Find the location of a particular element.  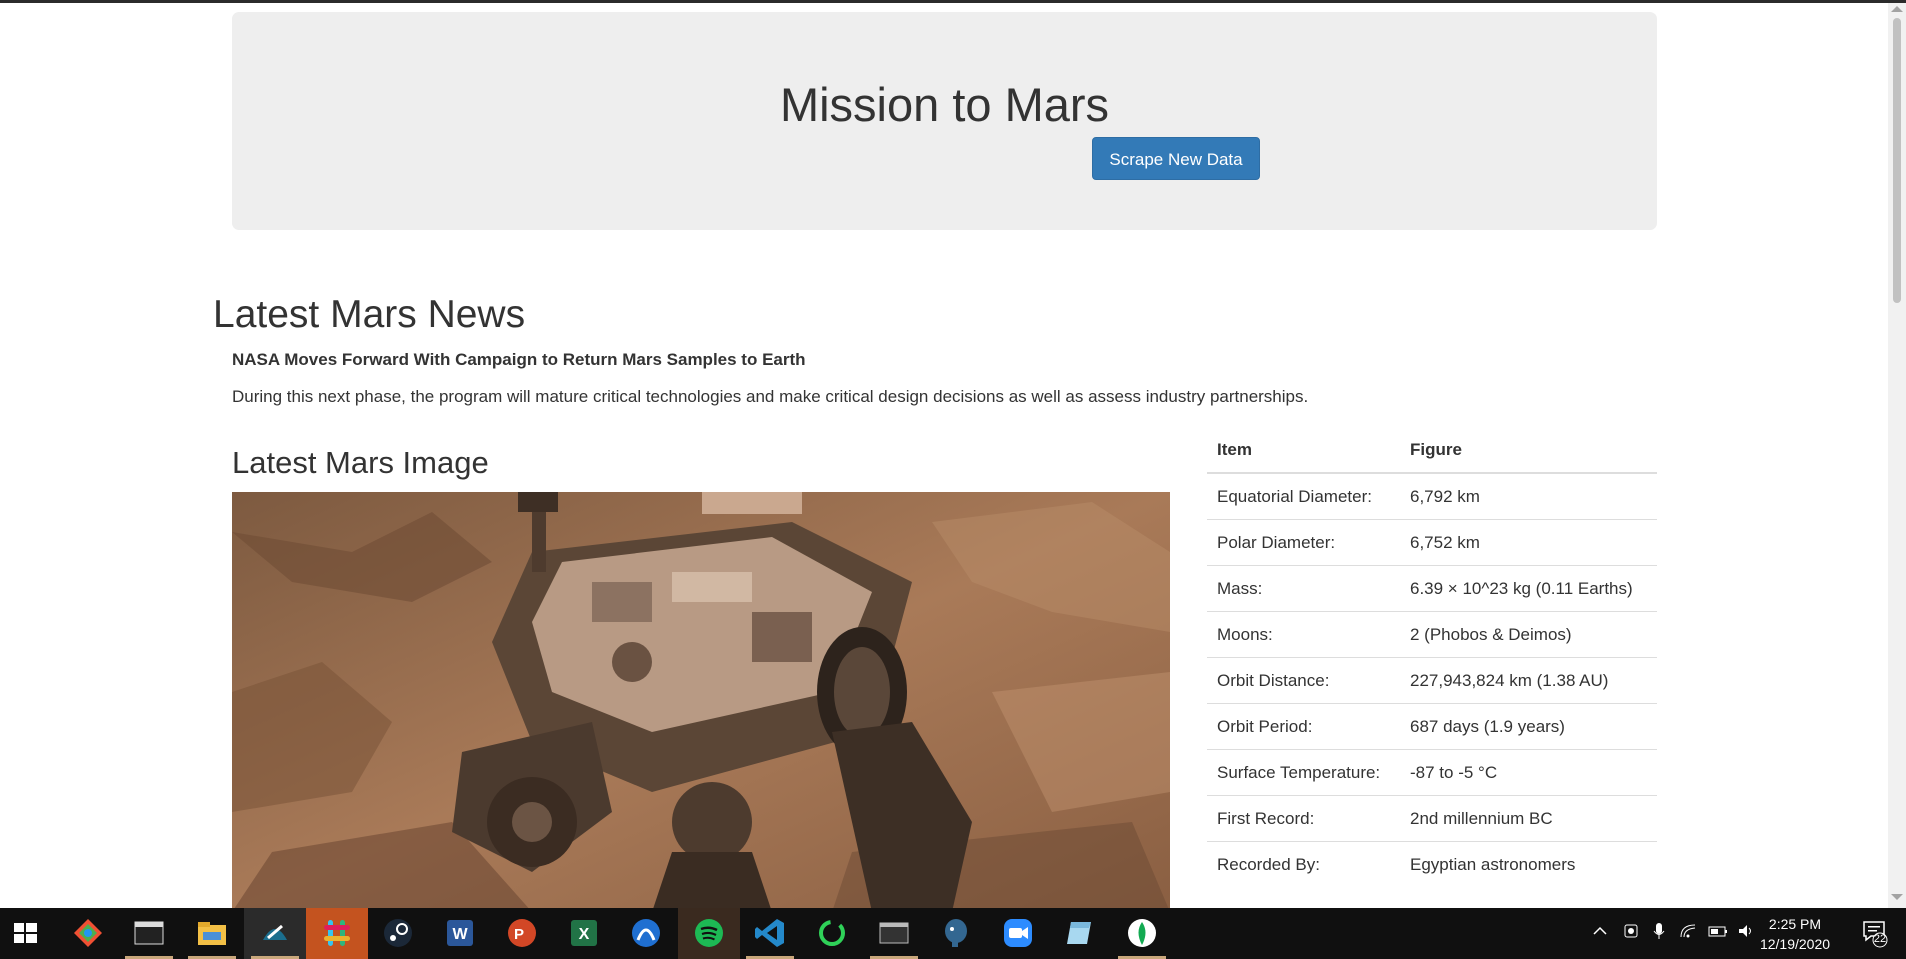

microphone-icon is located at coordinates (1659, 932).